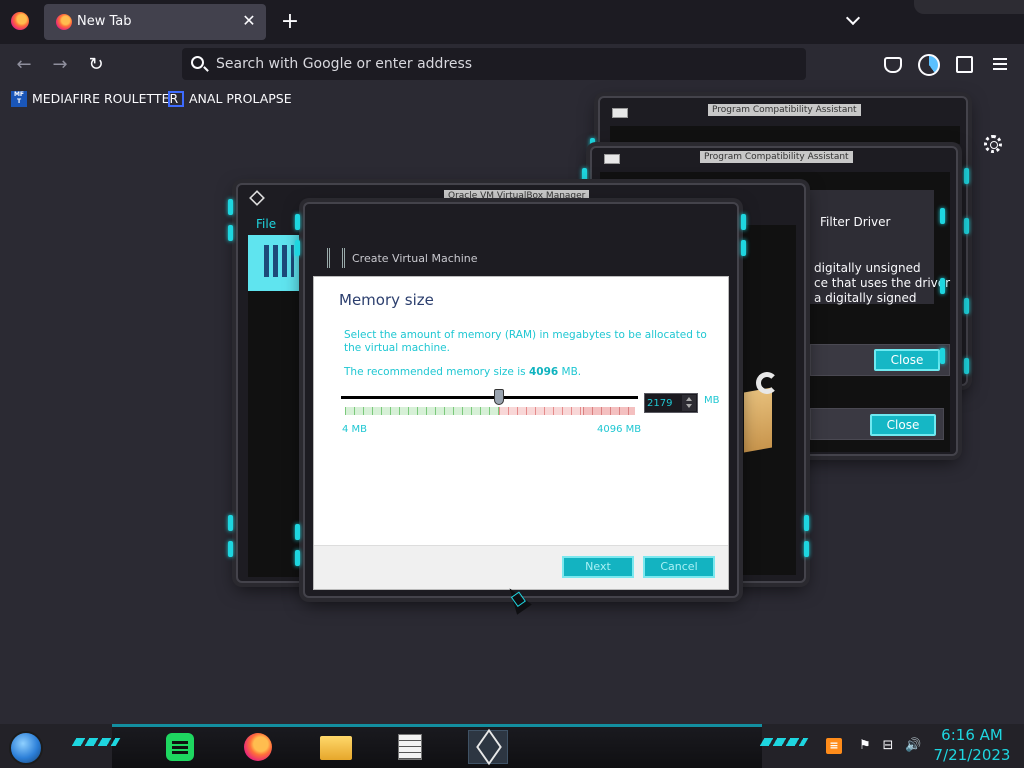  Describe the element at coordinates (619, 429) in the screenshot. I see `slider-max-label: 4096 MB` at that location.